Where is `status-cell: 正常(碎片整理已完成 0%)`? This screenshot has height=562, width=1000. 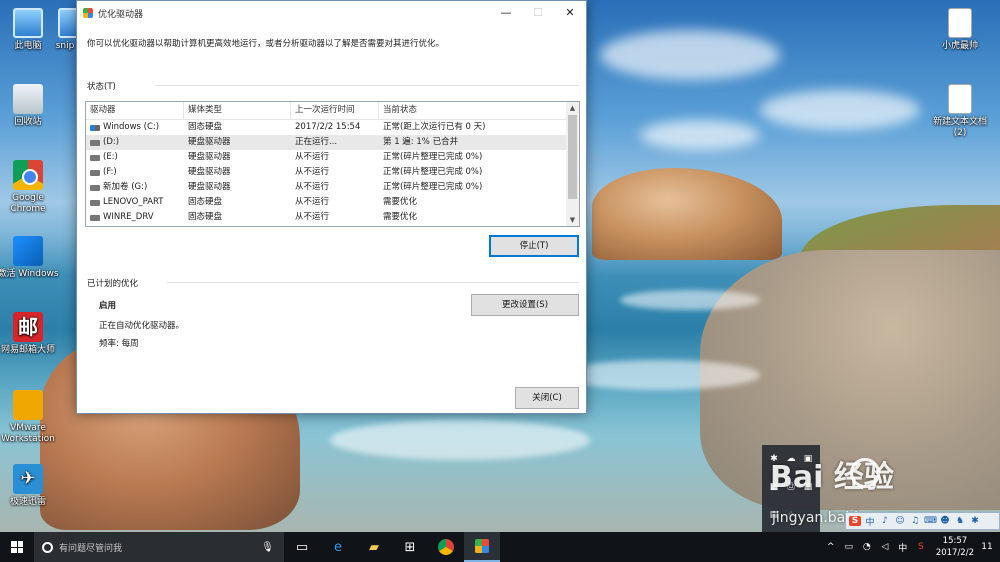 status-cell: 正常(碎片整理已完成 0%) is located at coordinates (433, 172).